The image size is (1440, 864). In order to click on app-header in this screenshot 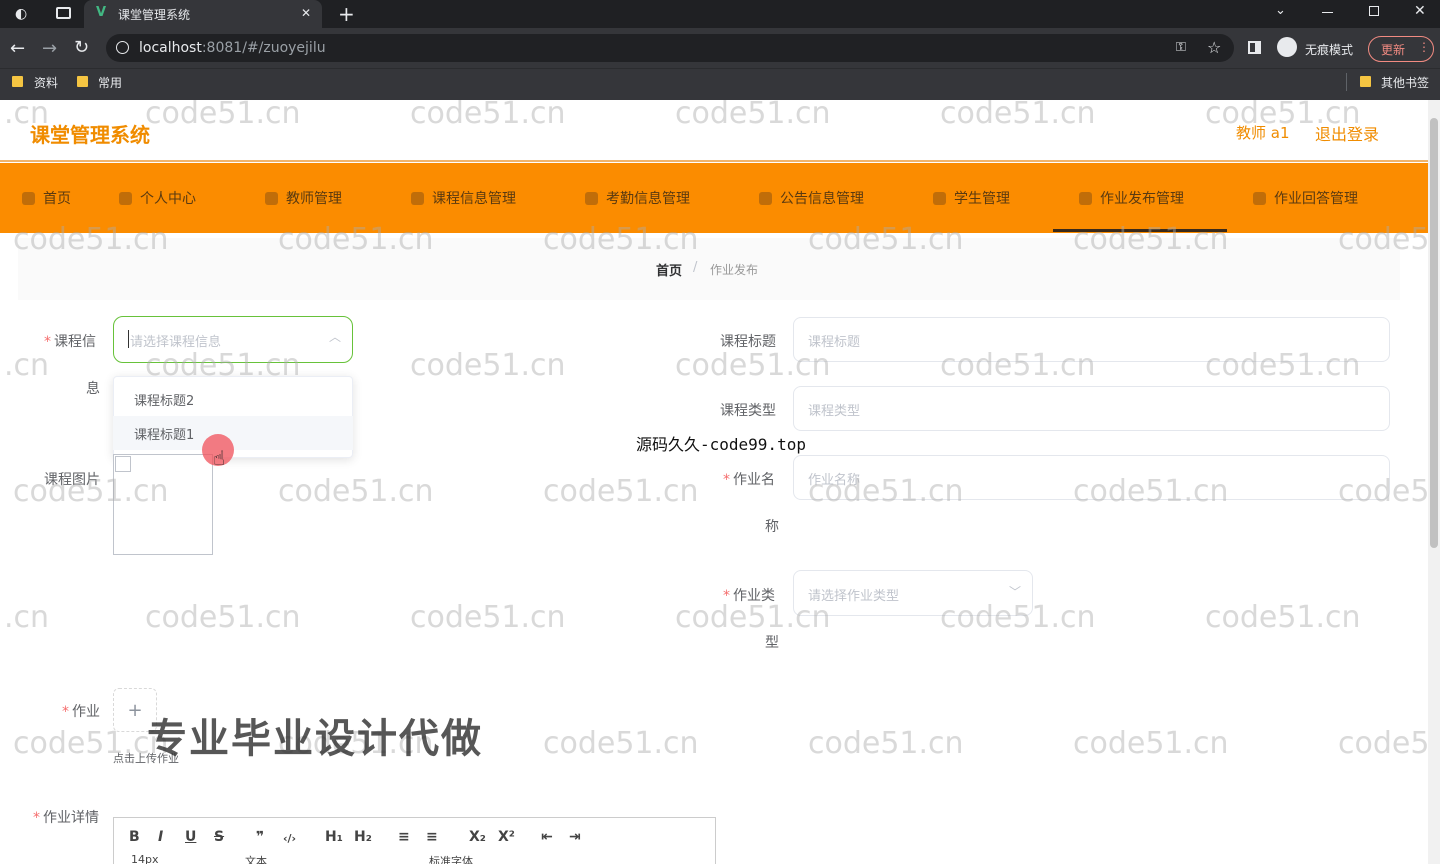, I will do `click(714, 131)`.